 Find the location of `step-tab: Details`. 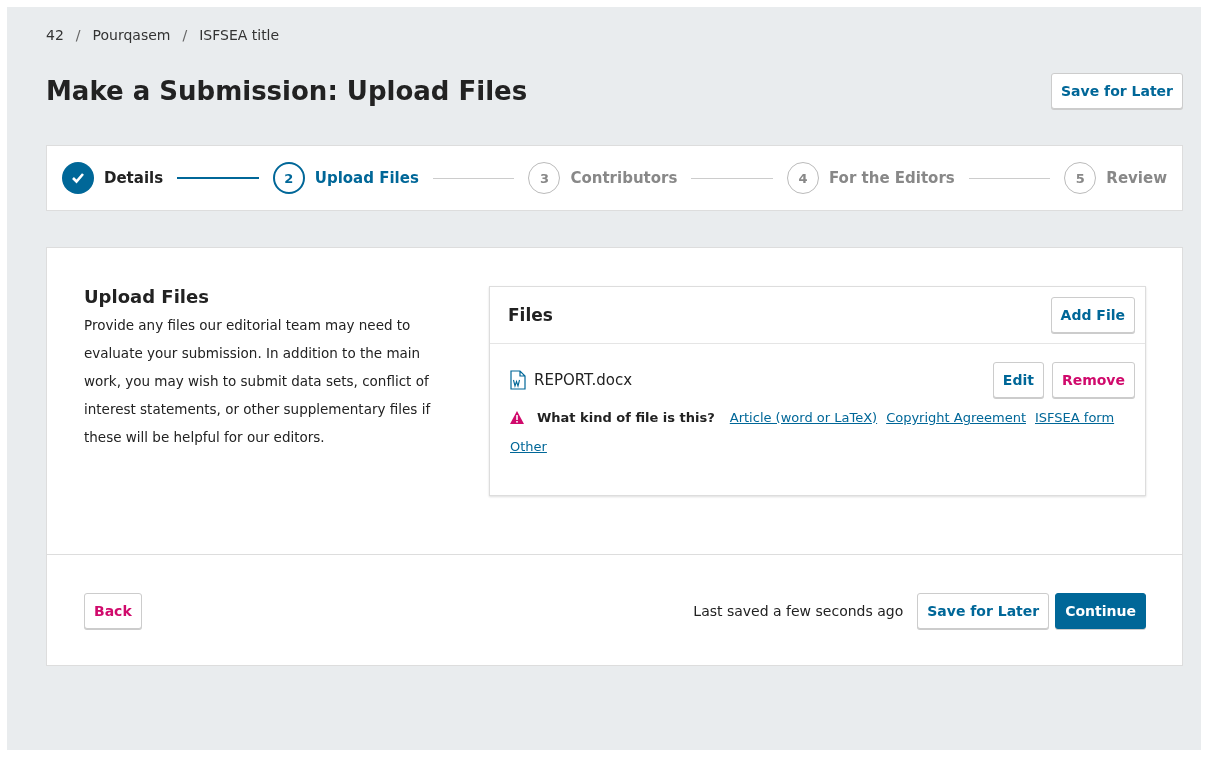

step-tab: Details is located at coordinates (113, 178).